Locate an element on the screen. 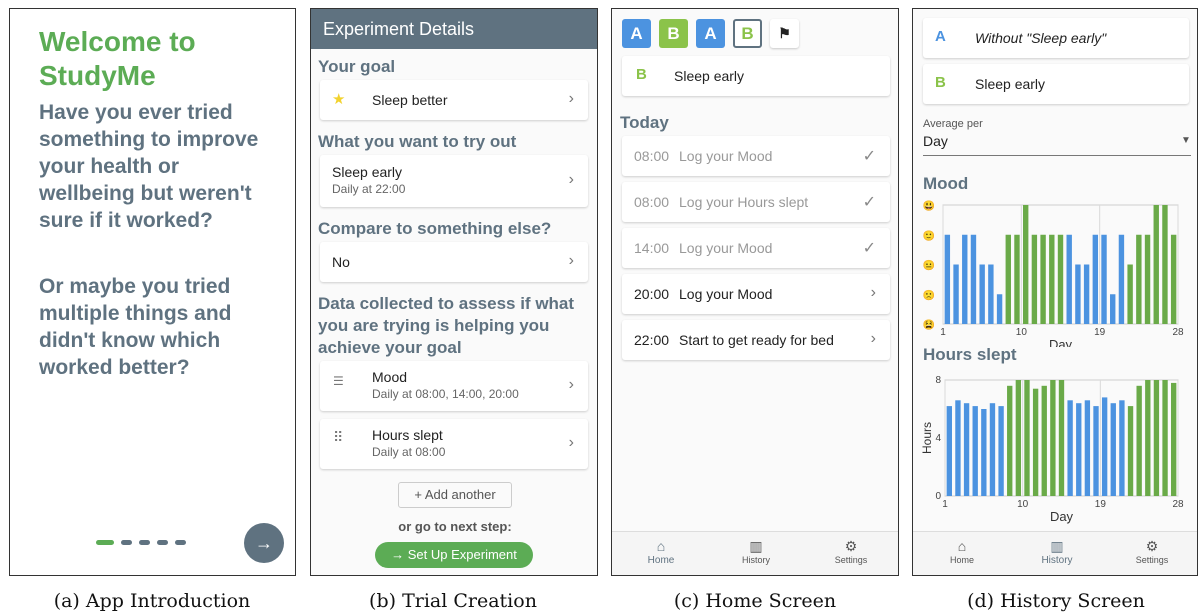 The width and height of the screenshot is (1198, 616). add-another-button: + Add another is located at coordinates (455, 495).